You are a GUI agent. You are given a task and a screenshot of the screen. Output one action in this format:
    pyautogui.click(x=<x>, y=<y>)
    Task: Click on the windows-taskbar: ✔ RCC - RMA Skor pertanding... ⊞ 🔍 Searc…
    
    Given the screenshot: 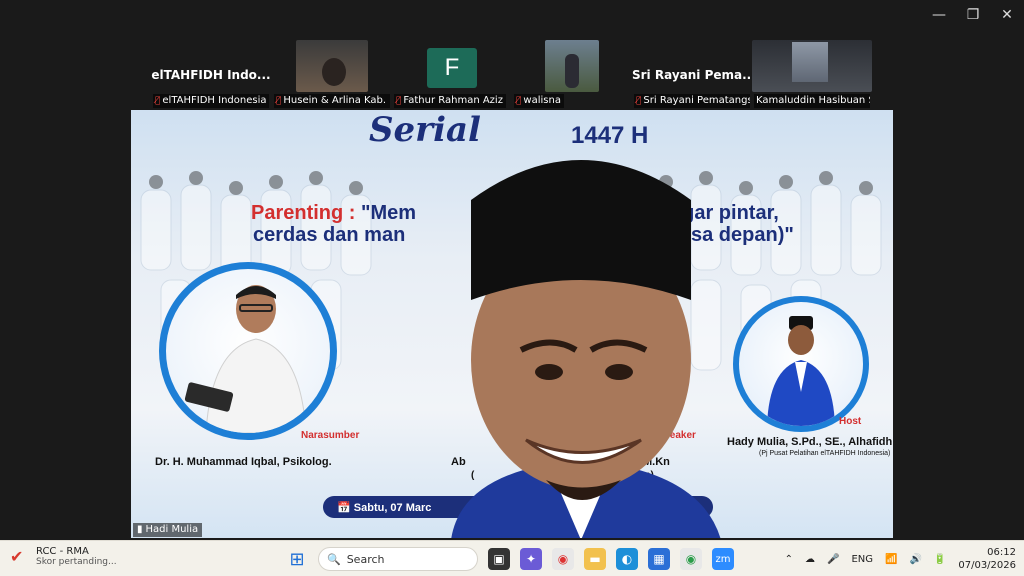 What is the action you would take?
    pyautogui.click(x=512, y=558)
    